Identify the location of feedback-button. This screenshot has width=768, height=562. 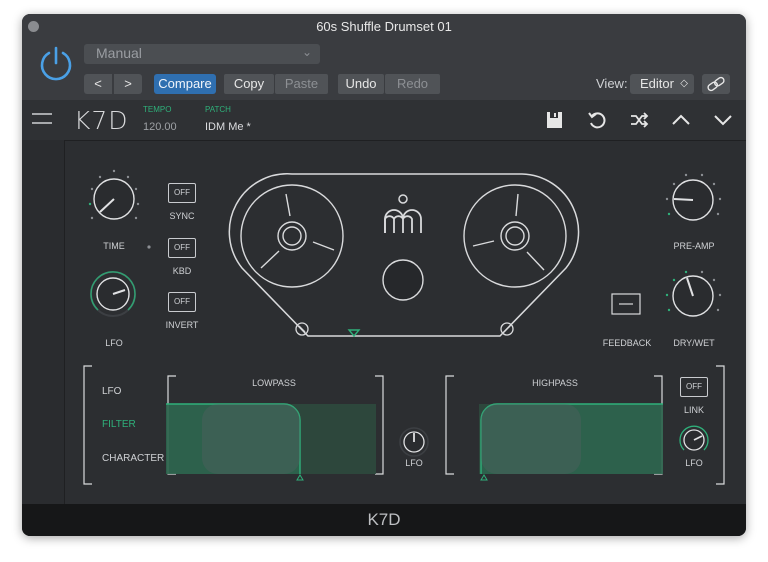
(626, 304).